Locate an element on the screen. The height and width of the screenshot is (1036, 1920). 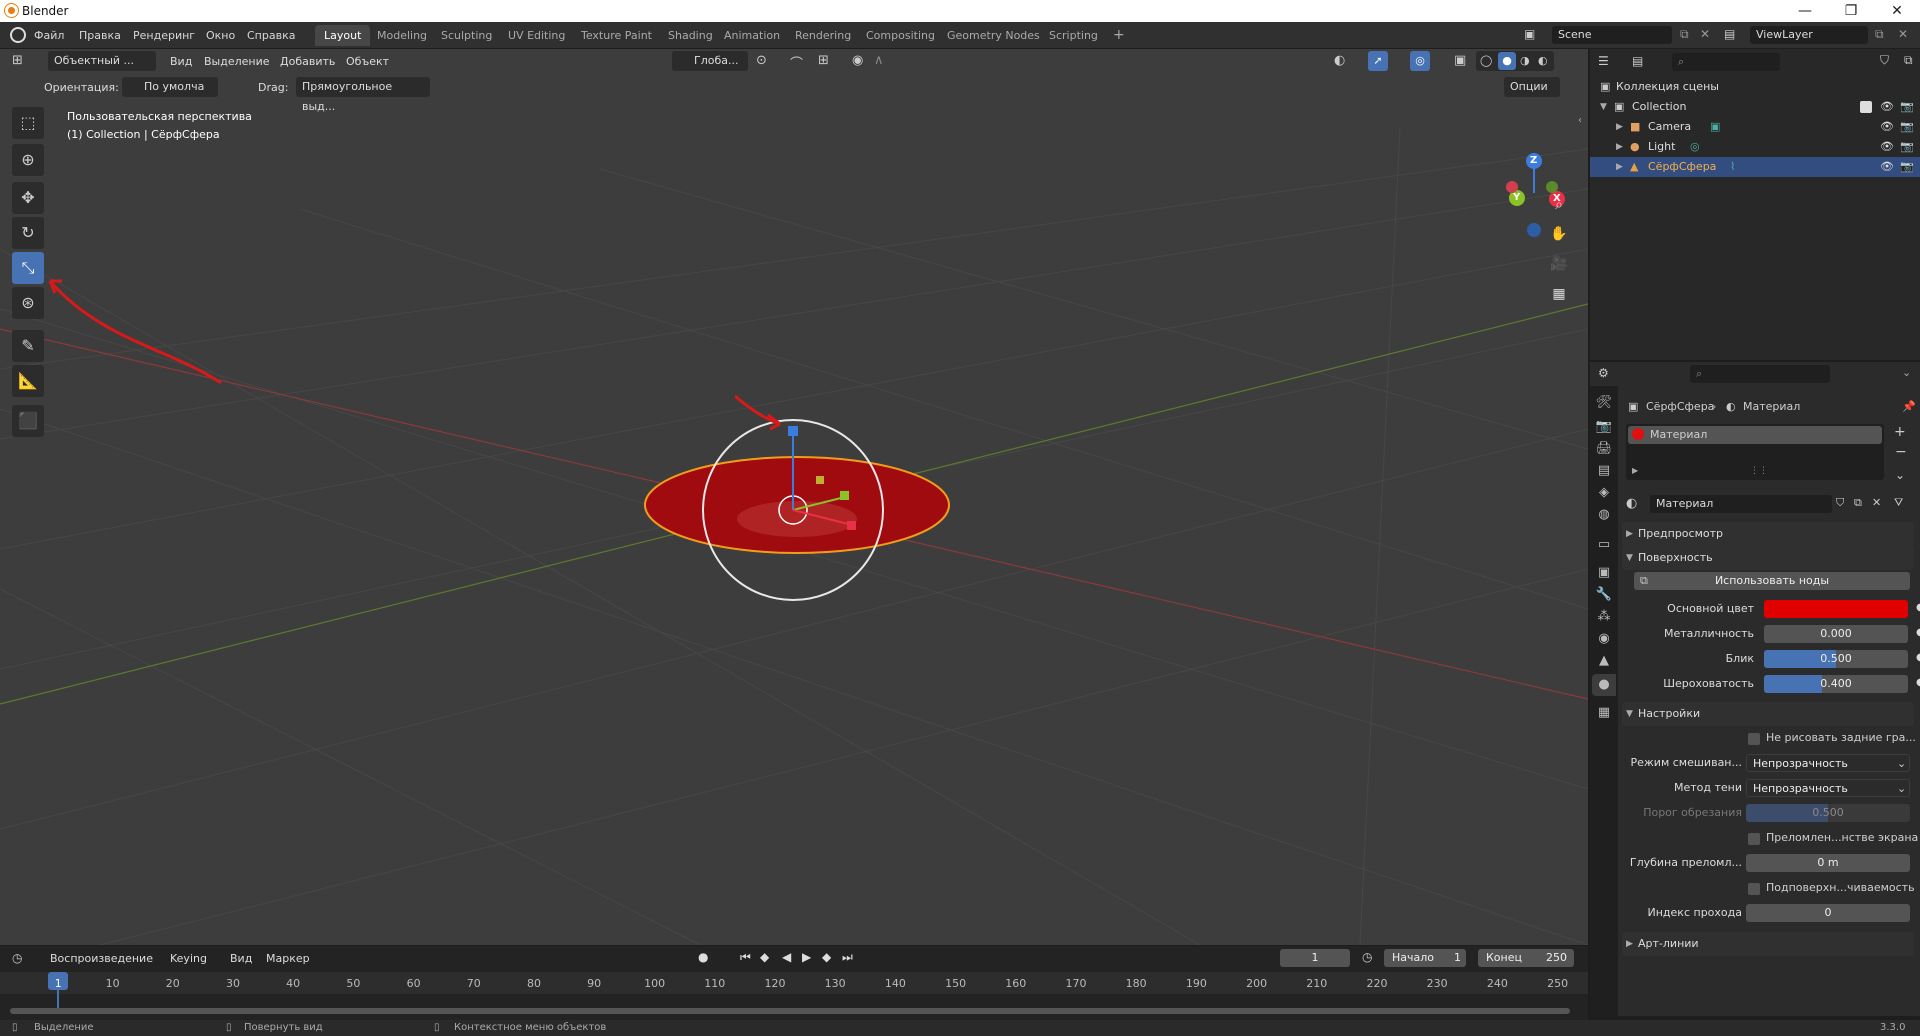
panel-preview: ▶ Предпросмотр is located at coordinates (1768, 534).